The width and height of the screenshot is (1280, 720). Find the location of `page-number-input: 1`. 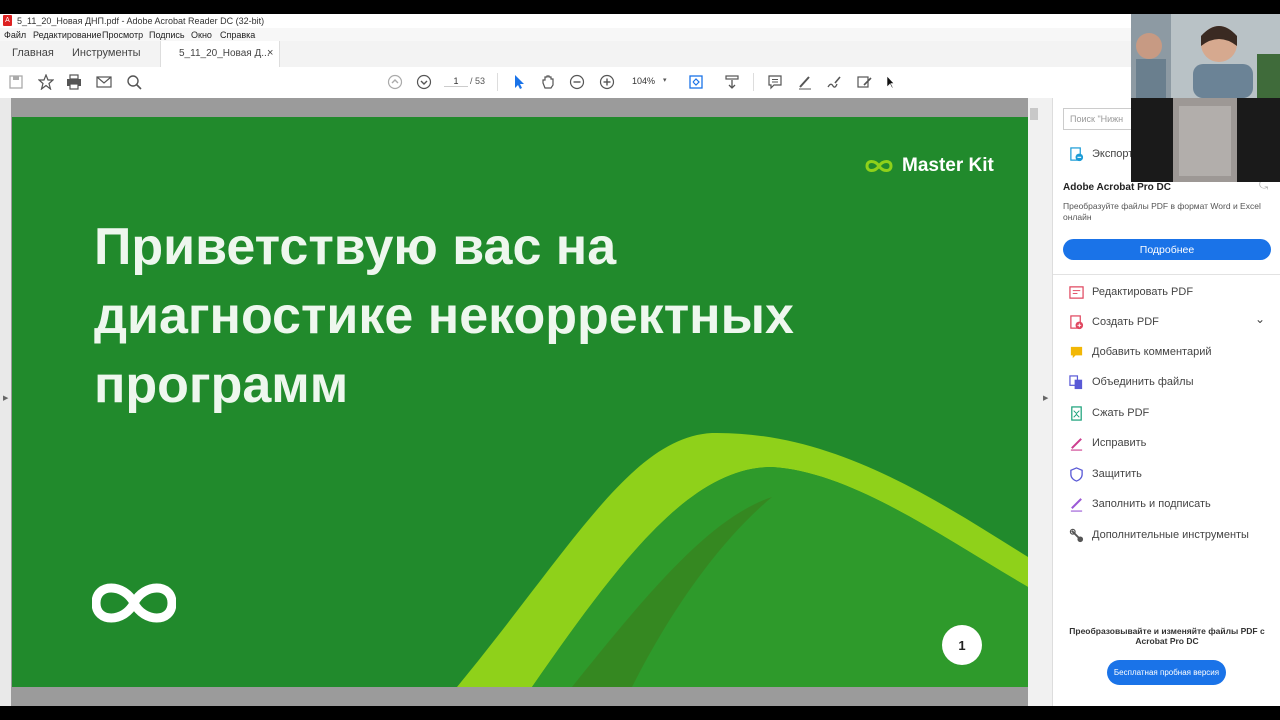

page-number-input: 1 is located at coordinates (456, 81).